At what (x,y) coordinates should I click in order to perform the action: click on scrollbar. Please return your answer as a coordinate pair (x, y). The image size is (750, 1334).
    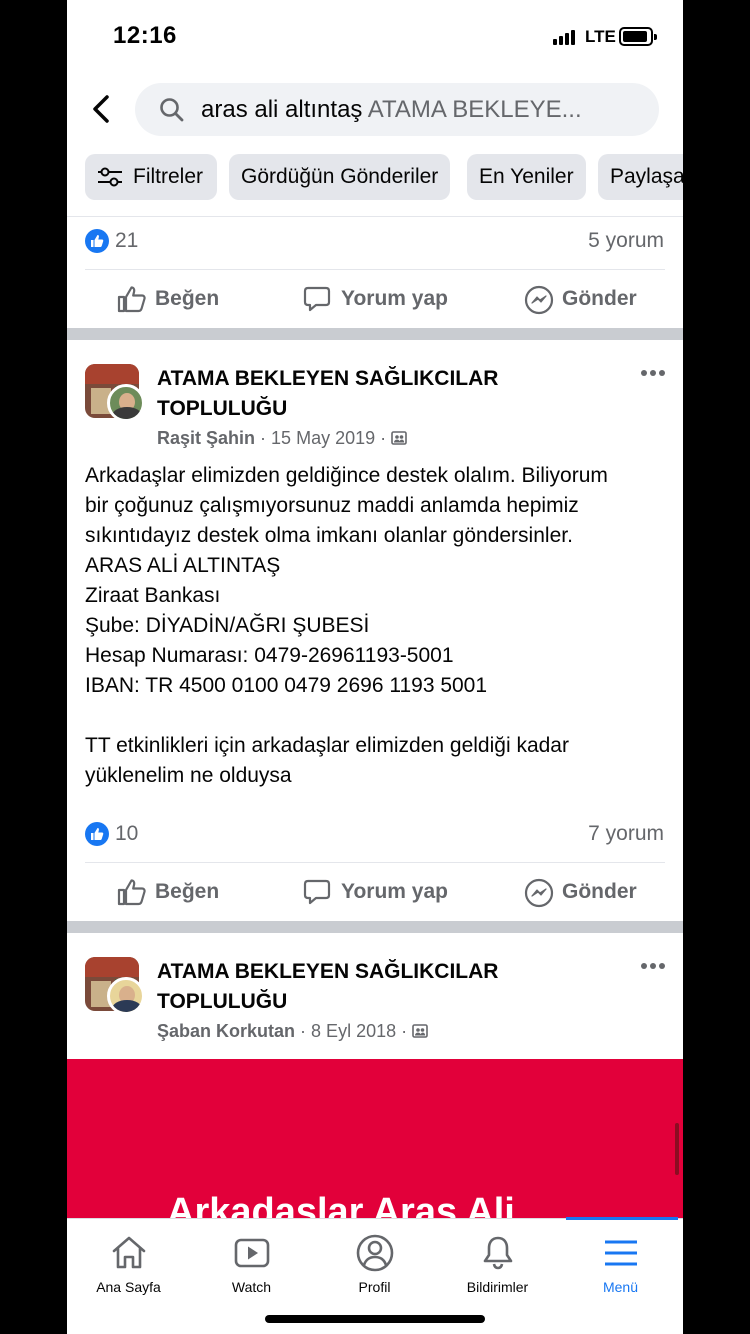
    Looking at the image, I should click on (677, 1149).